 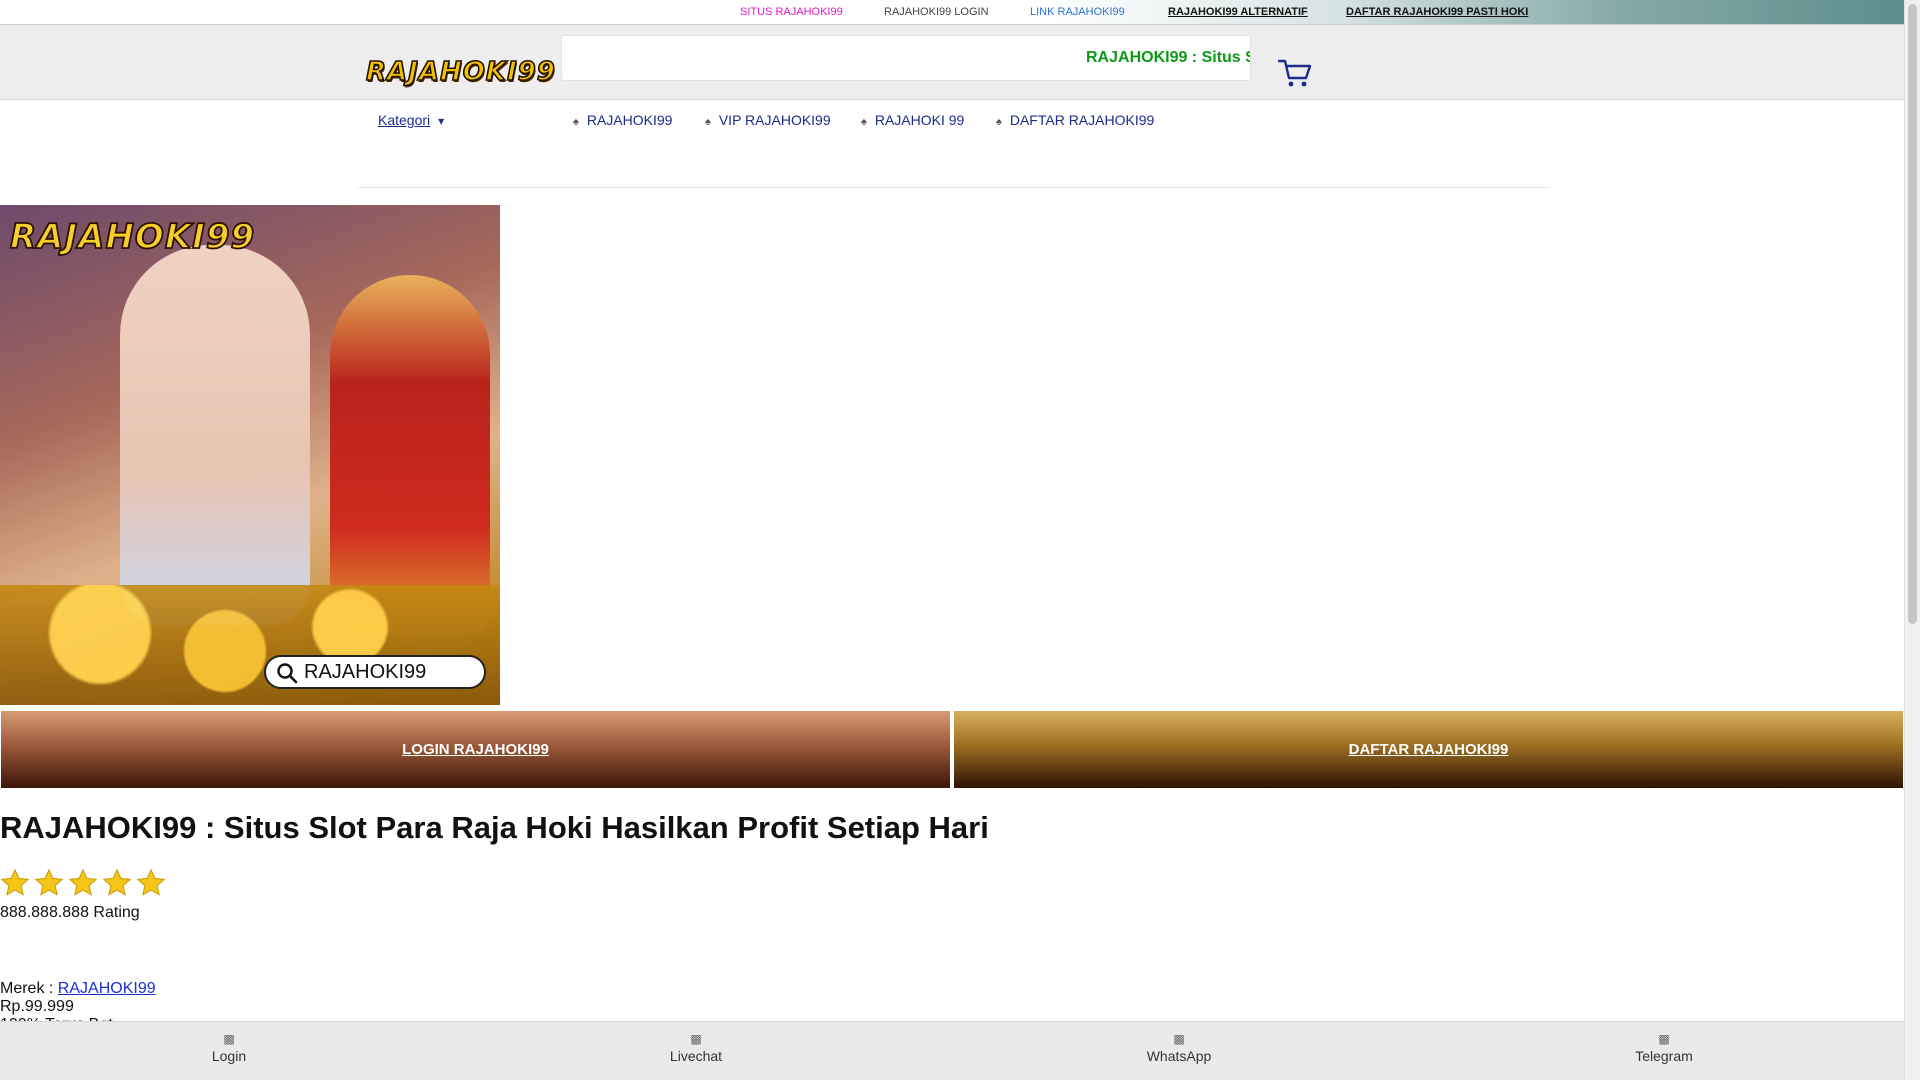 What do you see at coordinates (1437, 12) in the screenshot?
I see `top-link-daftar: DAFTAR RAJAHOKI99 PASTI HOKI` at bounding box center [1437, 12].